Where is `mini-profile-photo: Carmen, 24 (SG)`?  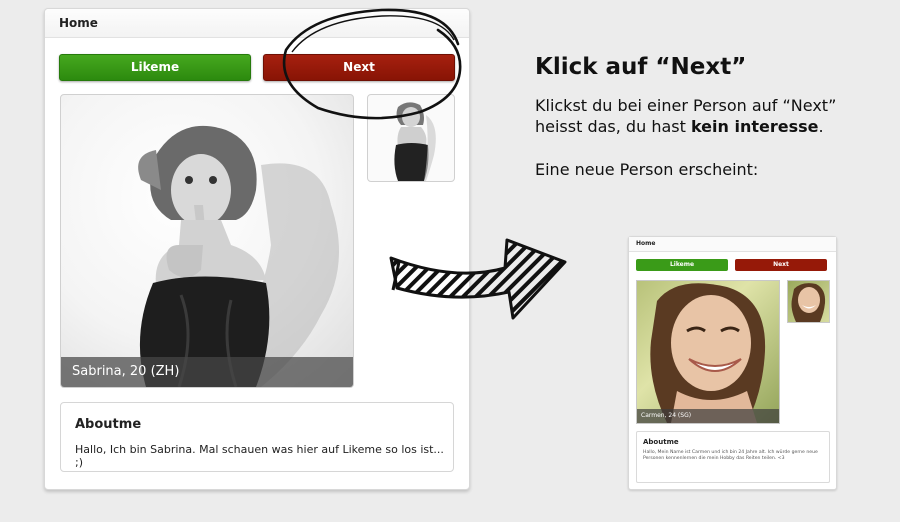
mini-profile-photo: Carmen, 24 (SG) is located at coordinates (708, 352).